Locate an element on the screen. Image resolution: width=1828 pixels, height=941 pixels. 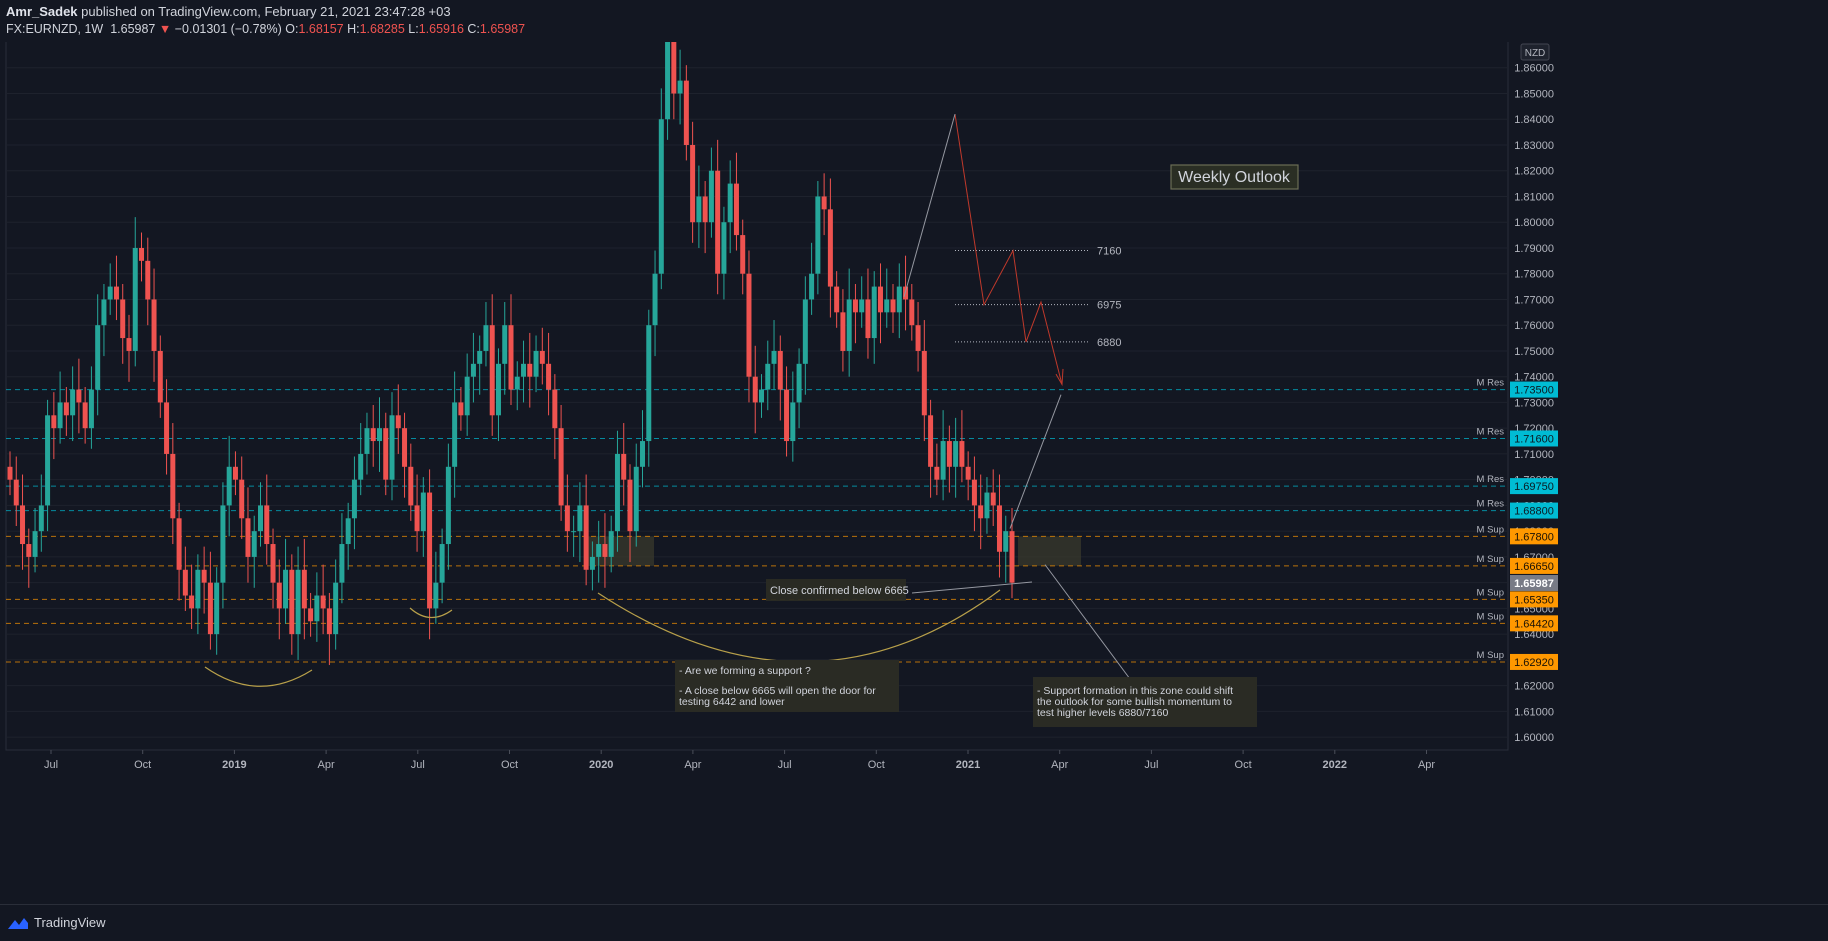
tradingview-brand: TradingView is located at coordinates (57, 922).